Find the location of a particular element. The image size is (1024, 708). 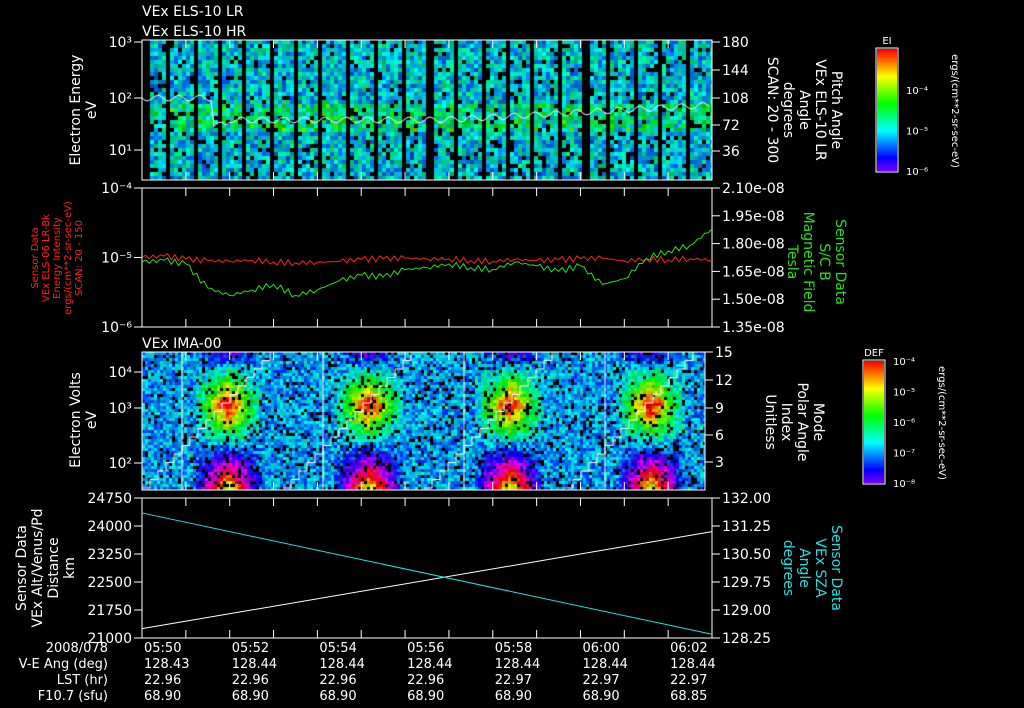

y-tick-label: 130.50 is located at coordinates (746, 555).